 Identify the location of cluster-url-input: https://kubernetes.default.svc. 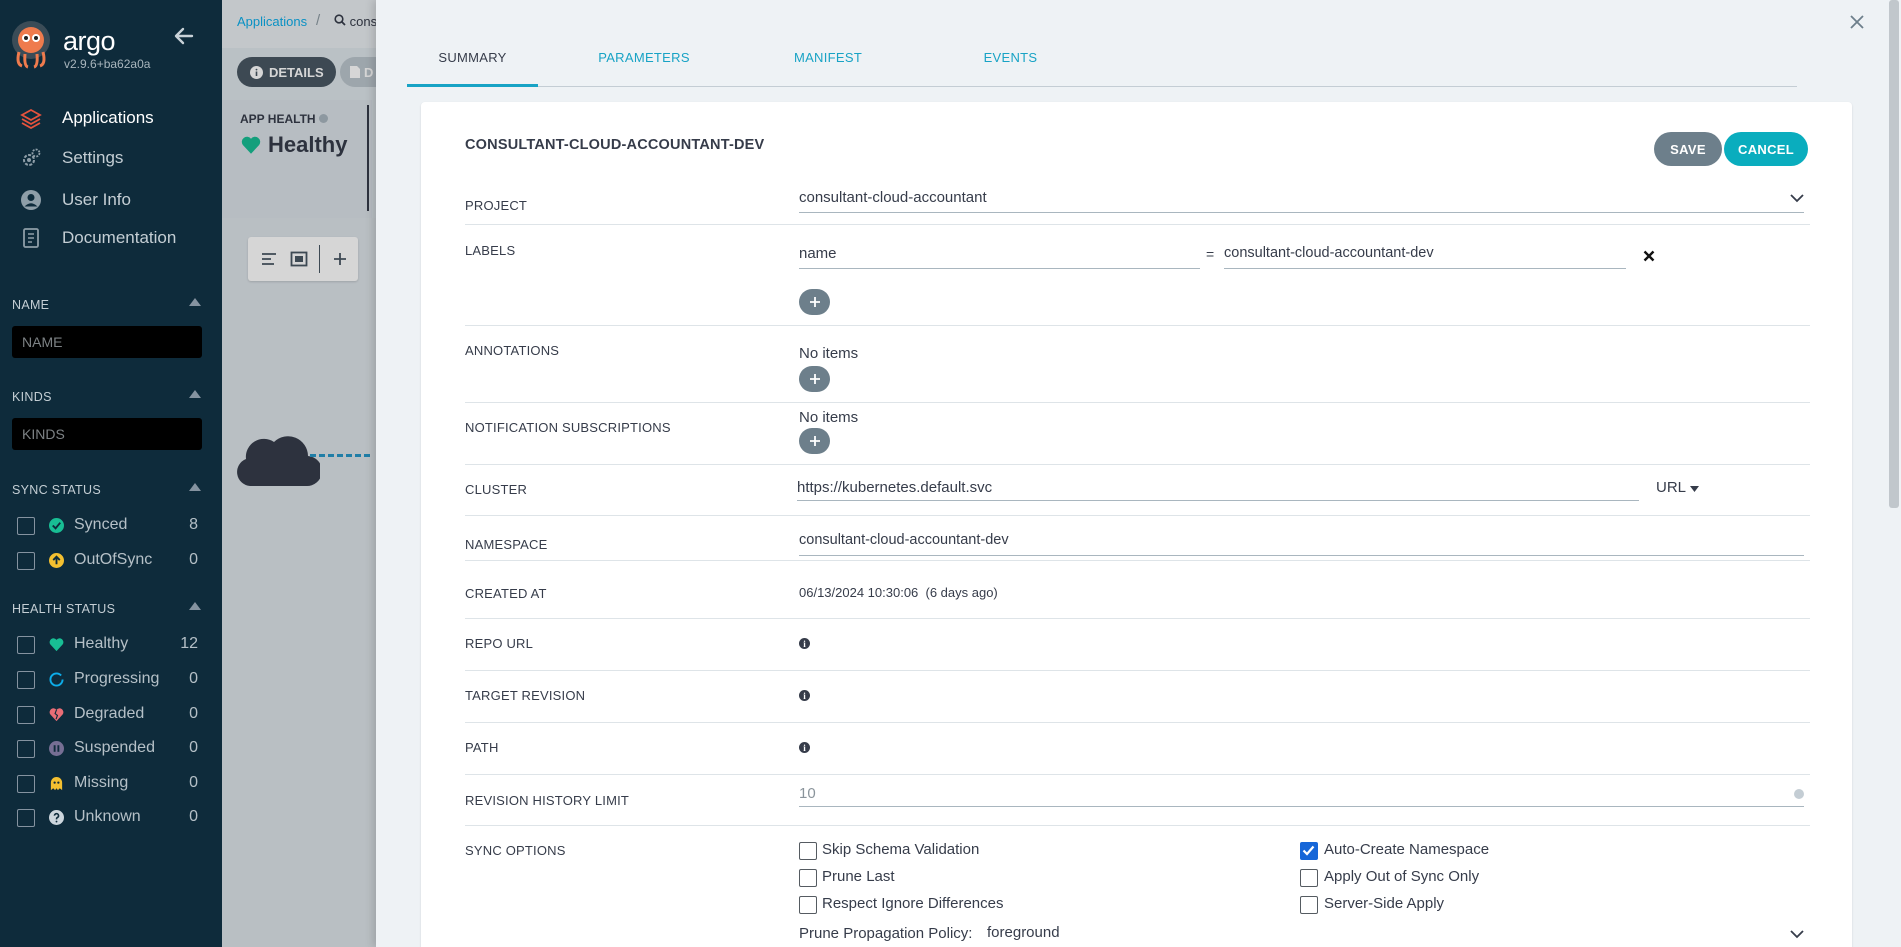
(1218, 485).